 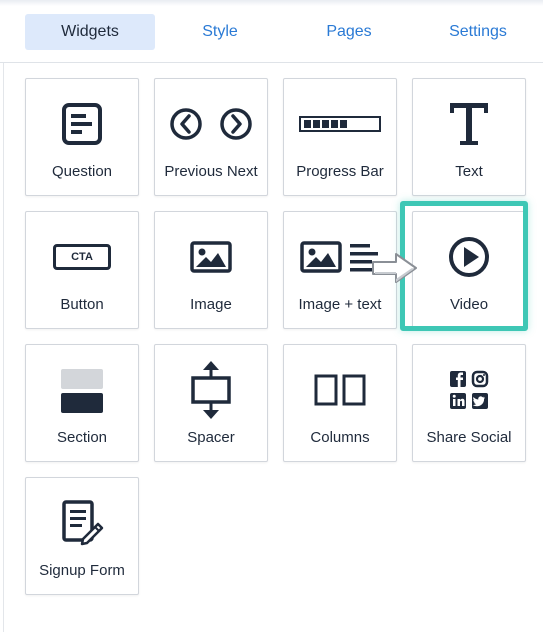 I want to click on tab-bar: Widgets Style Pages Settings, so click(x=271, y=31).